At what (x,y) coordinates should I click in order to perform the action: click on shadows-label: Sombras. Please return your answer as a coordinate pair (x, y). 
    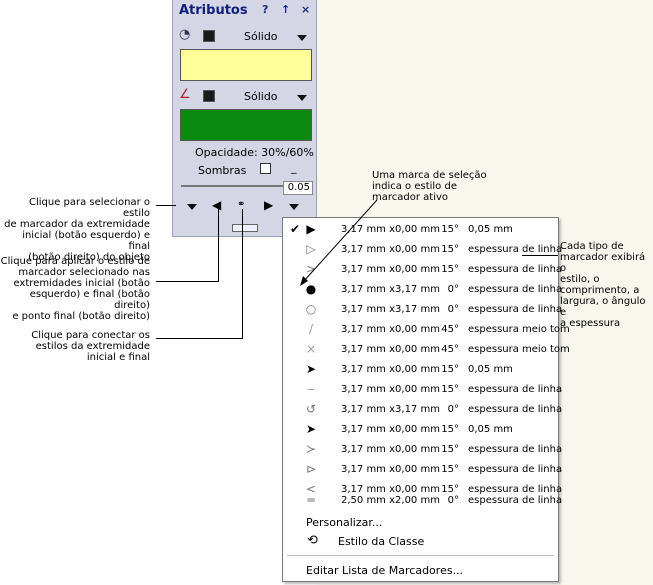
    Looking at the image, I should click on (222, 170).